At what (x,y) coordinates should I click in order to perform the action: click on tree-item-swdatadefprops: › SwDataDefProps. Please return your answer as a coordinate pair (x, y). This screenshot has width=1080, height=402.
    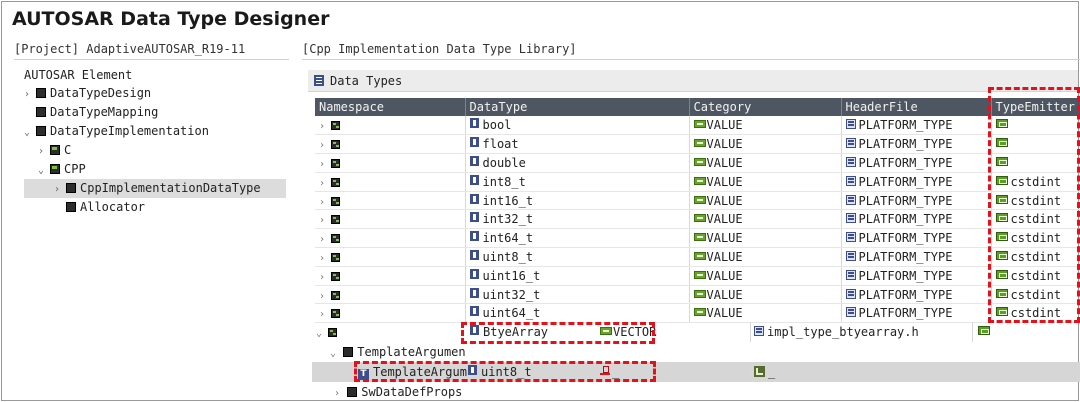
    Looking at the image, I should click on (696, 392).